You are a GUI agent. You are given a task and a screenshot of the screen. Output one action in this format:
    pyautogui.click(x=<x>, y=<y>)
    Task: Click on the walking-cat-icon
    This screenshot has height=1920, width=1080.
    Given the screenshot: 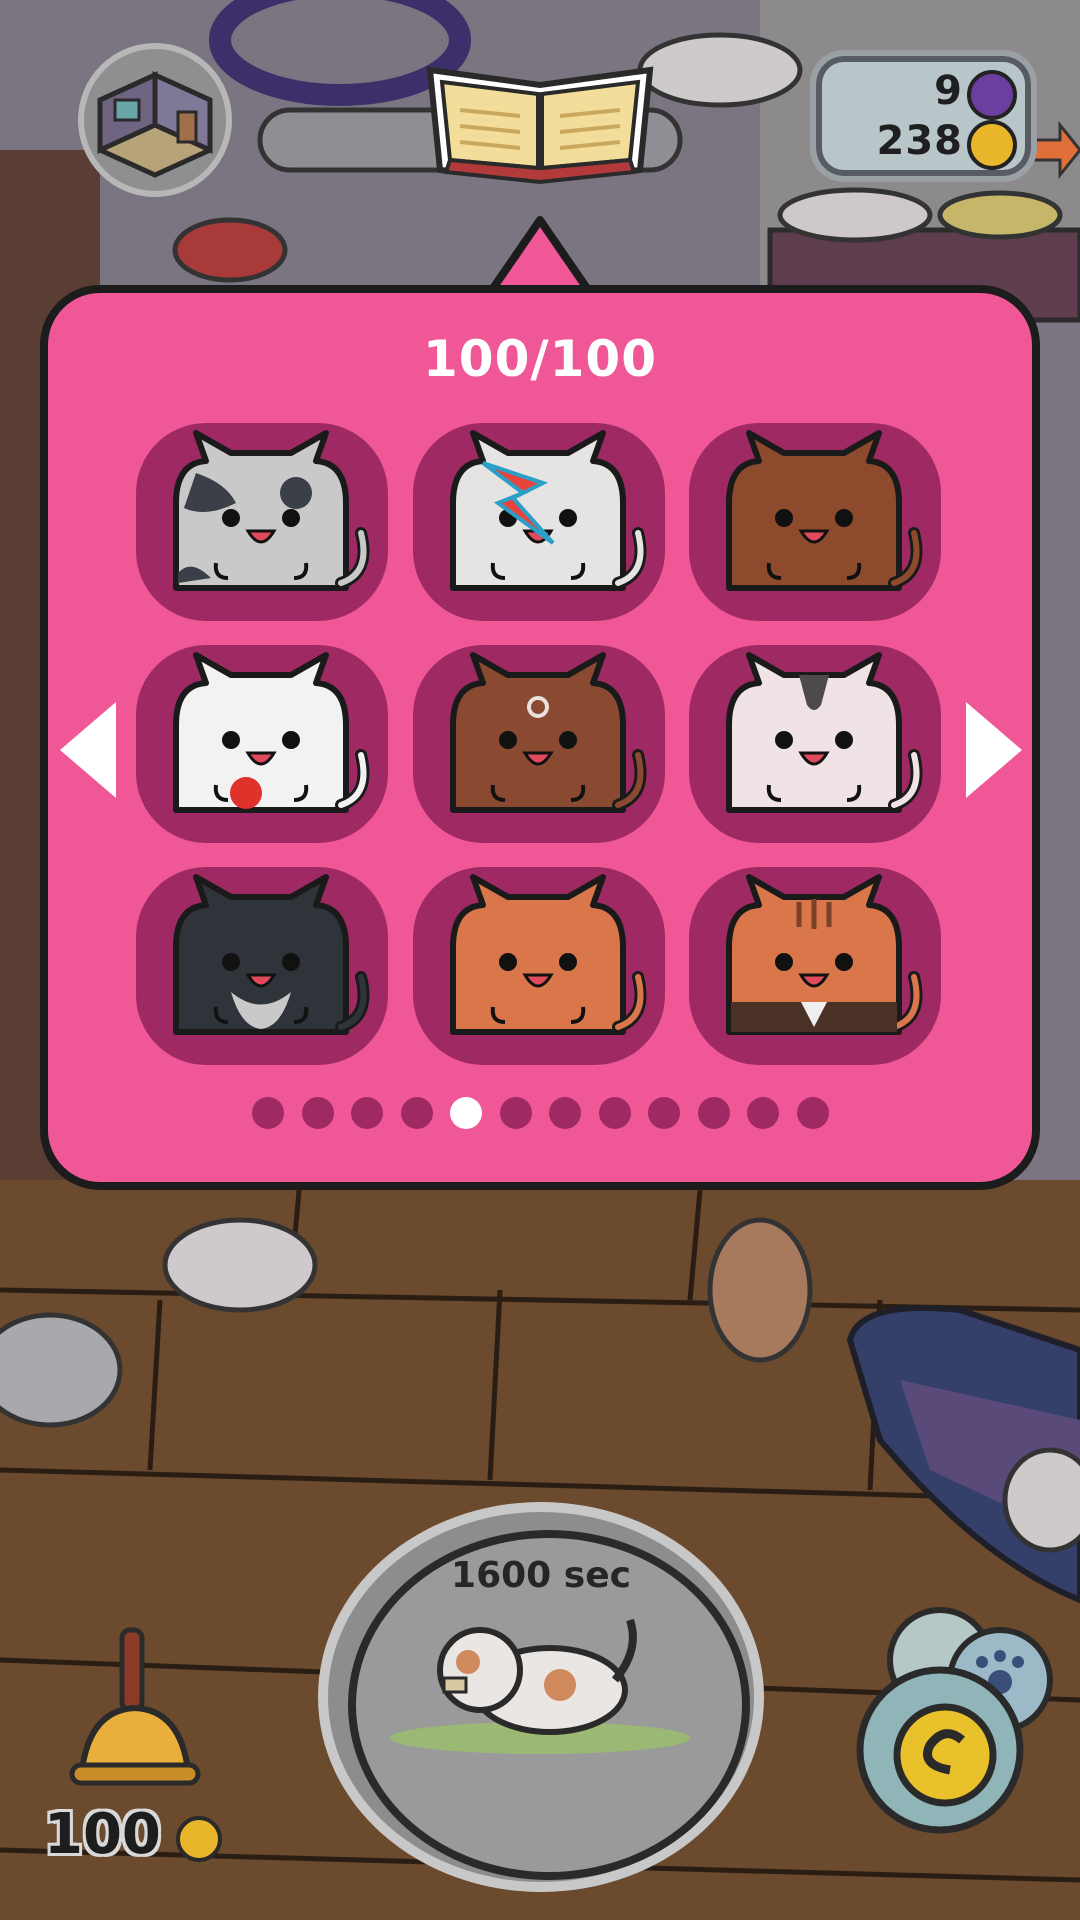 What is the action you would take?
    pyautogui.click(x=540, y=1686)
    